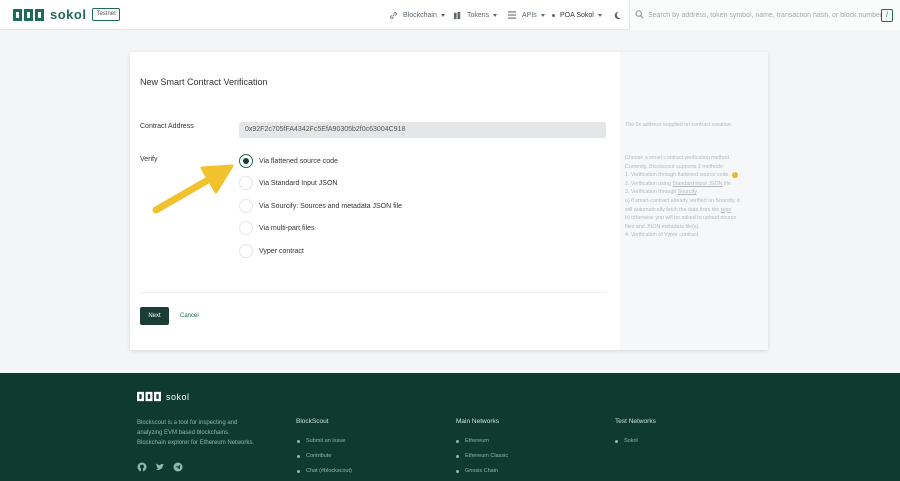  Describe the element at coordinates (189, 316) in the screenshot. I see `cancel-button: Cancel` at that location.